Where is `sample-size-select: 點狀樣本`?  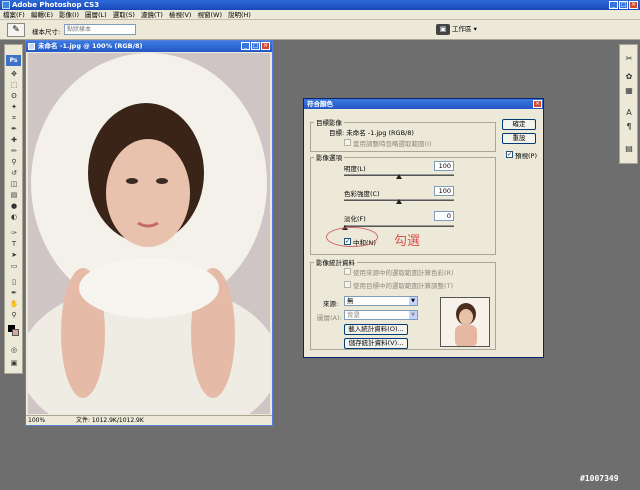
sample-size-select: 點狀樣本 is located at coordinates (100, 29).